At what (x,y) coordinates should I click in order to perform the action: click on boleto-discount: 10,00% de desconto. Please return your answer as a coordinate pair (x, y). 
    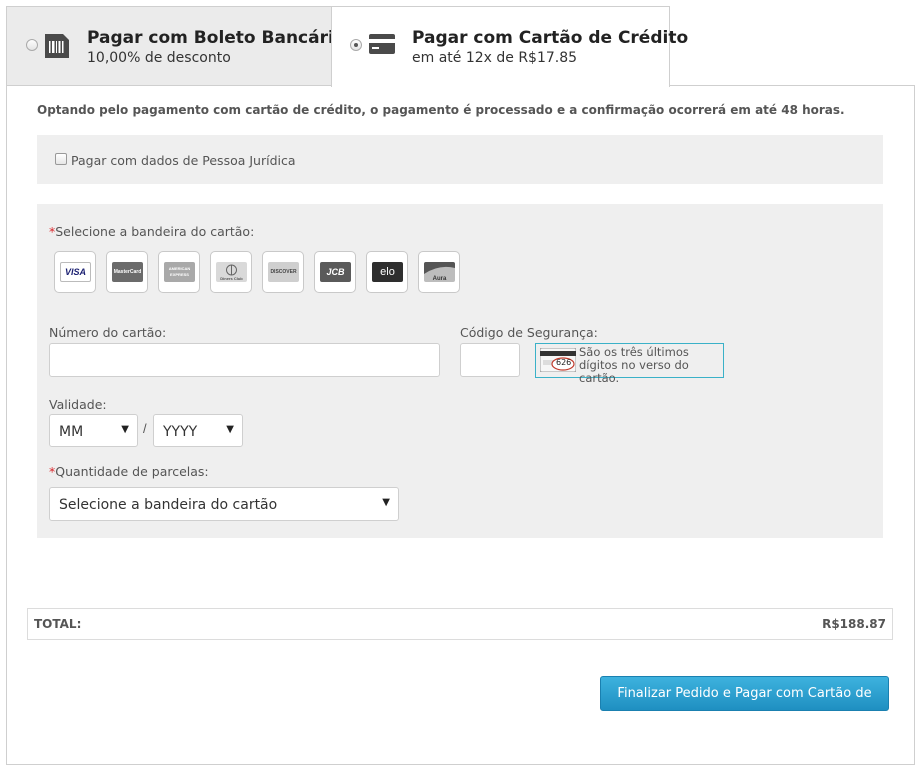
    Looking at the image, I should click on (159, 58).